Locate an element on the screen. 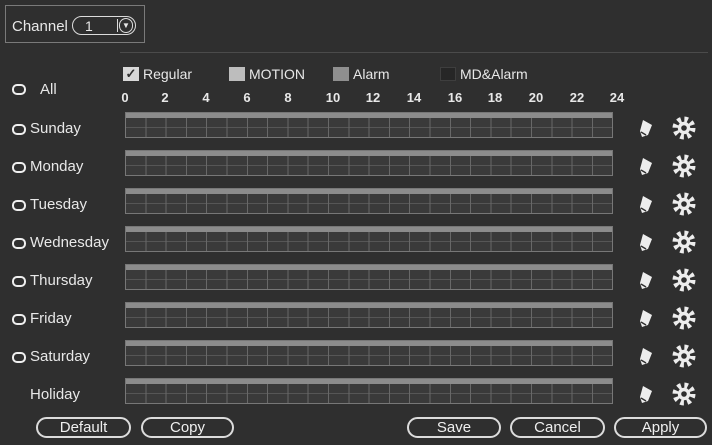  channel-label: Channel is located at coordinates (40, 26).